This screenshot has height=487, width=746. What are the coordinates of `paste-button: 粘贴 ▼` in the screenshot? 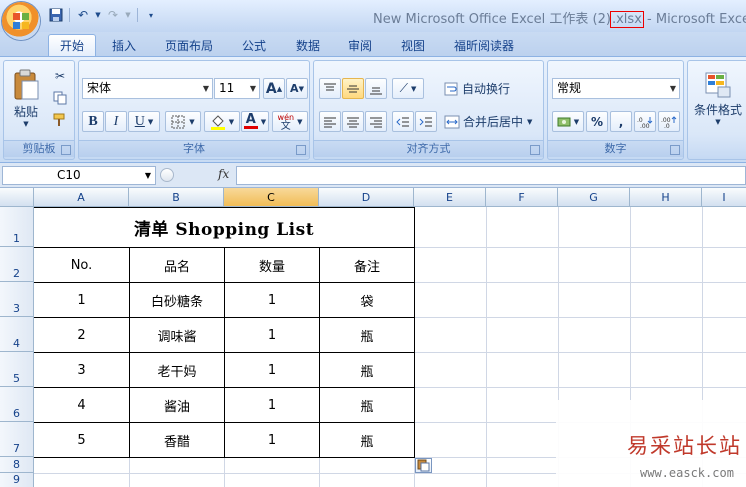 It's located at (26, 98).